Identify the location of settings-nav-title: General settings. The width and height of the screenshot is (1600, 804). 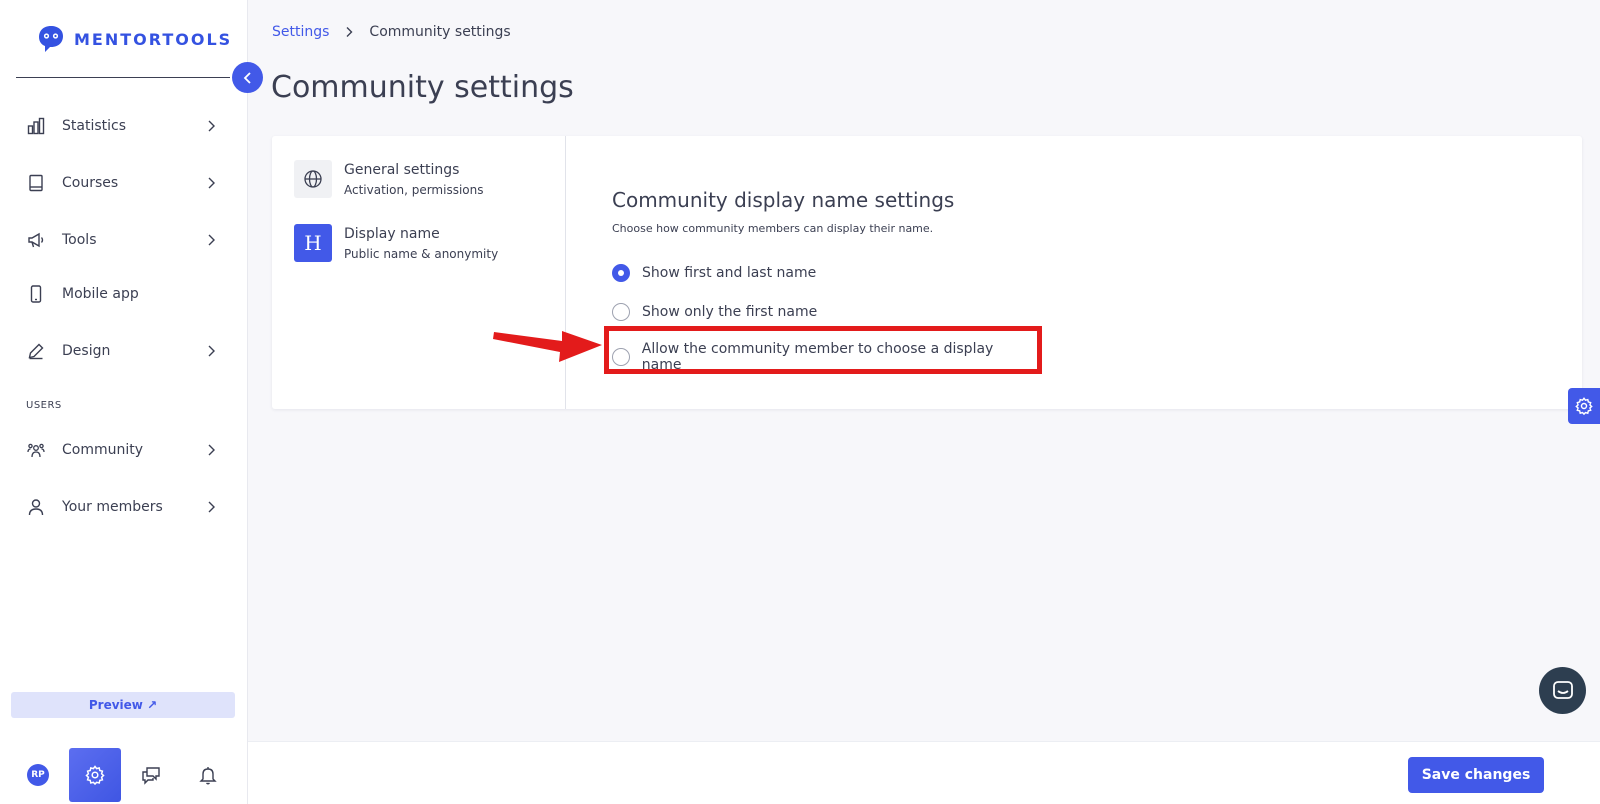
(402, 170).